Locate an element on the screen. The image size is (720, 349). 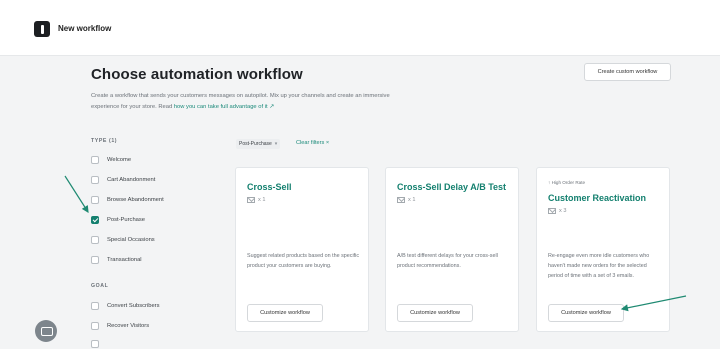
arrow-to-customize-workflow is located at coordinates (653, 303).